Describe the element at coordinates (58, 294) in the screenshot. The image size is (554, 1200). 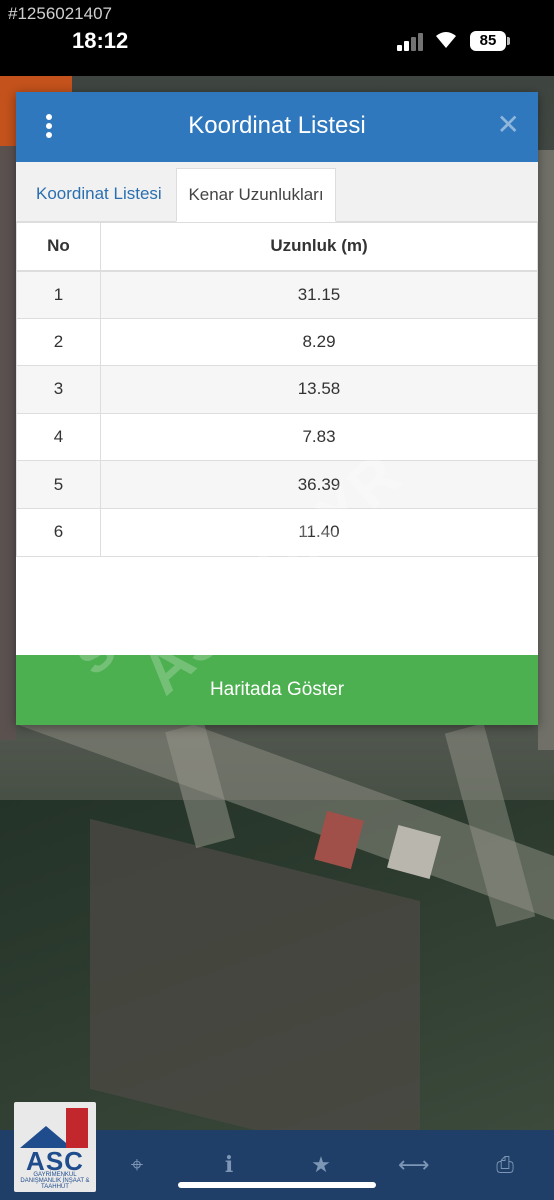
I see `row-number: 1` at that location.